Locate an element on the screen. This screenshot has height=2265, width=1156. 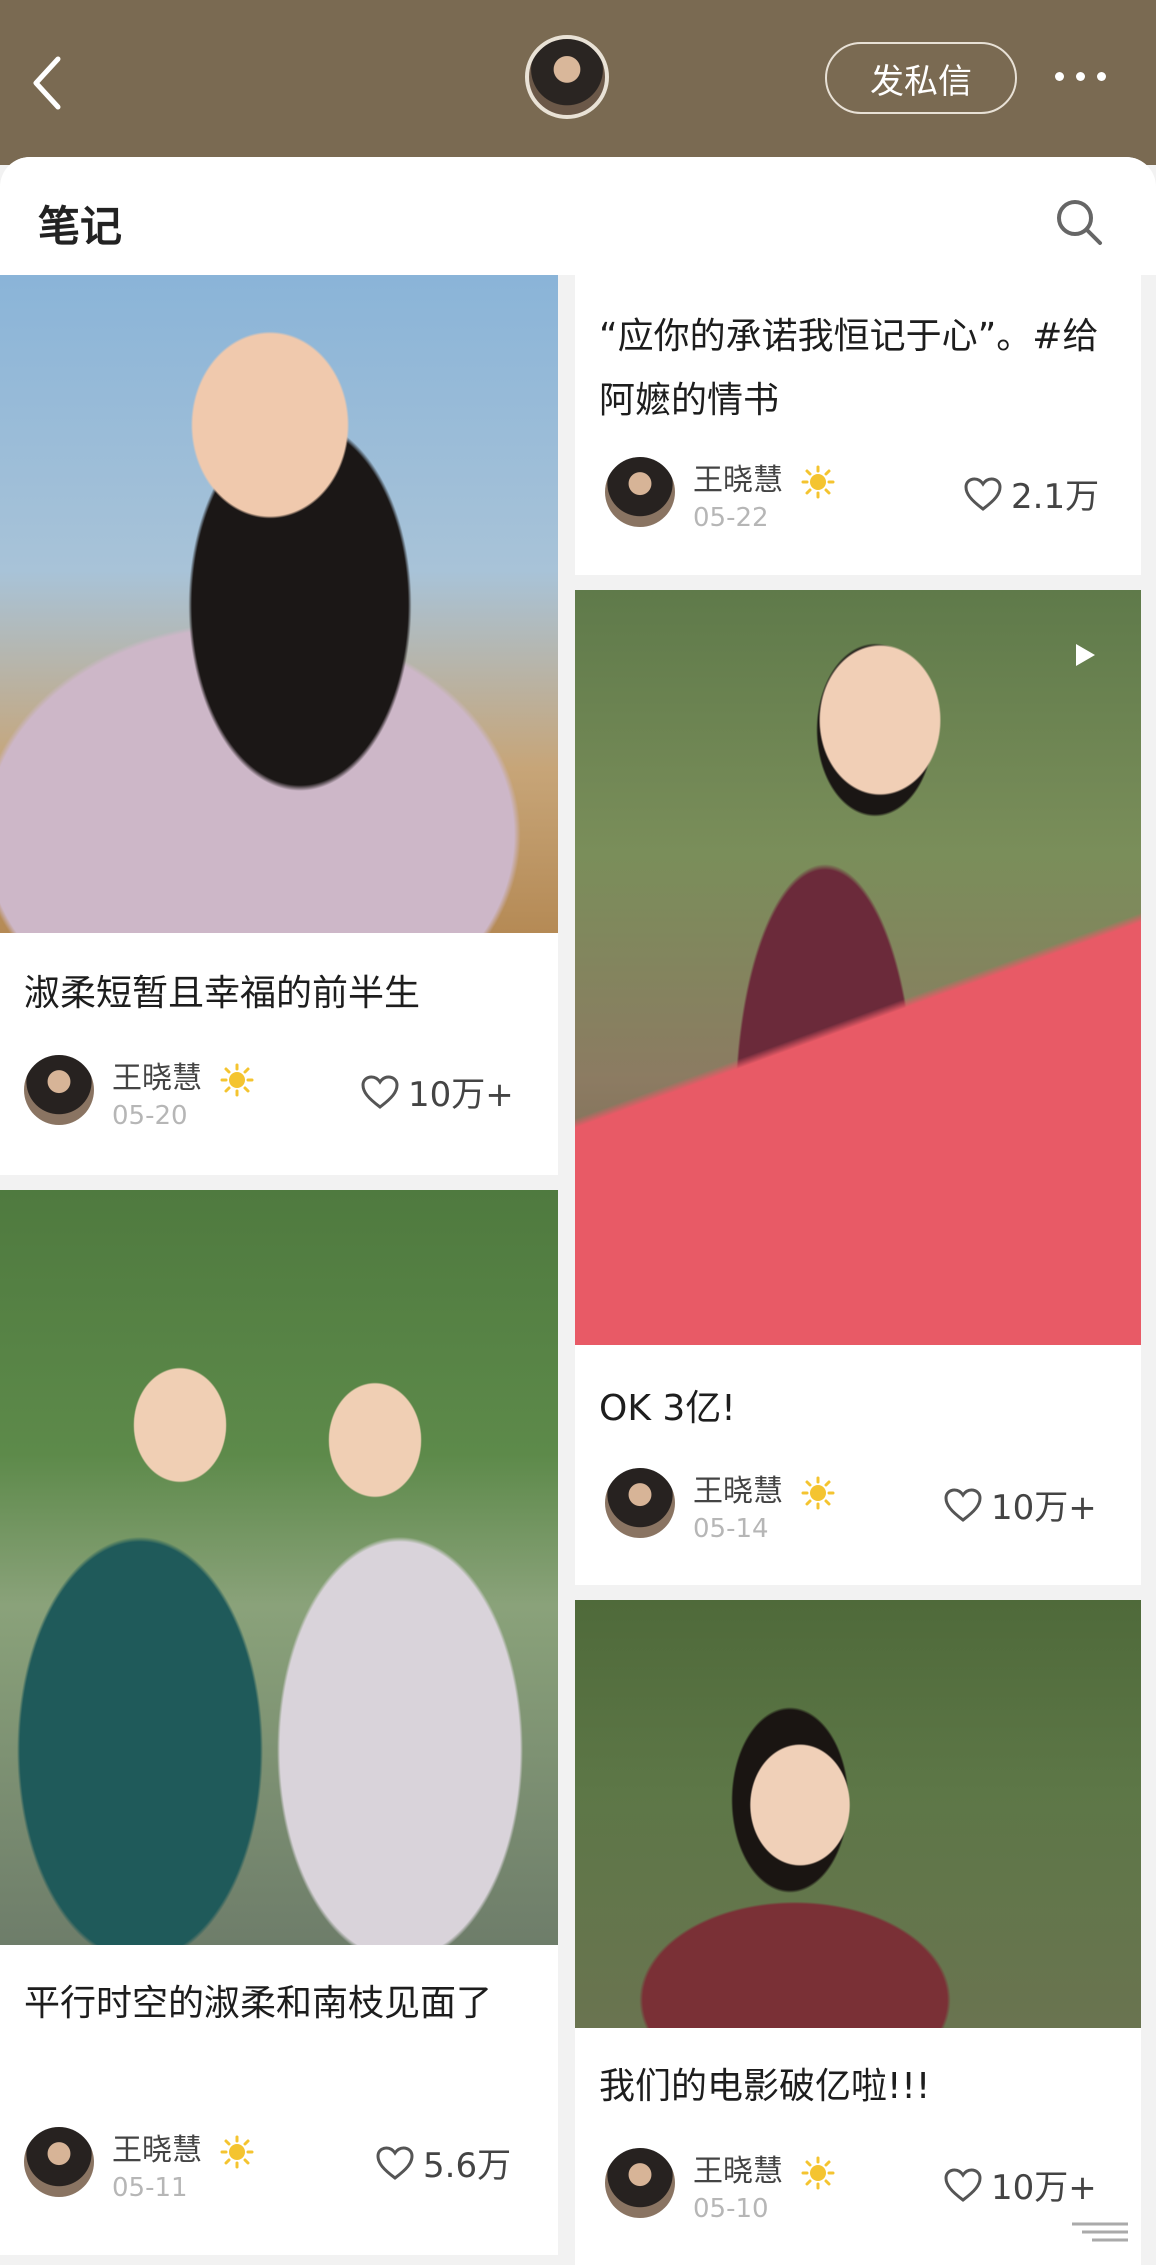
note-card: 我们的电影破亿啦!!! 王晓慧 05-10 10万+ is located at coordinates (858, 1932).